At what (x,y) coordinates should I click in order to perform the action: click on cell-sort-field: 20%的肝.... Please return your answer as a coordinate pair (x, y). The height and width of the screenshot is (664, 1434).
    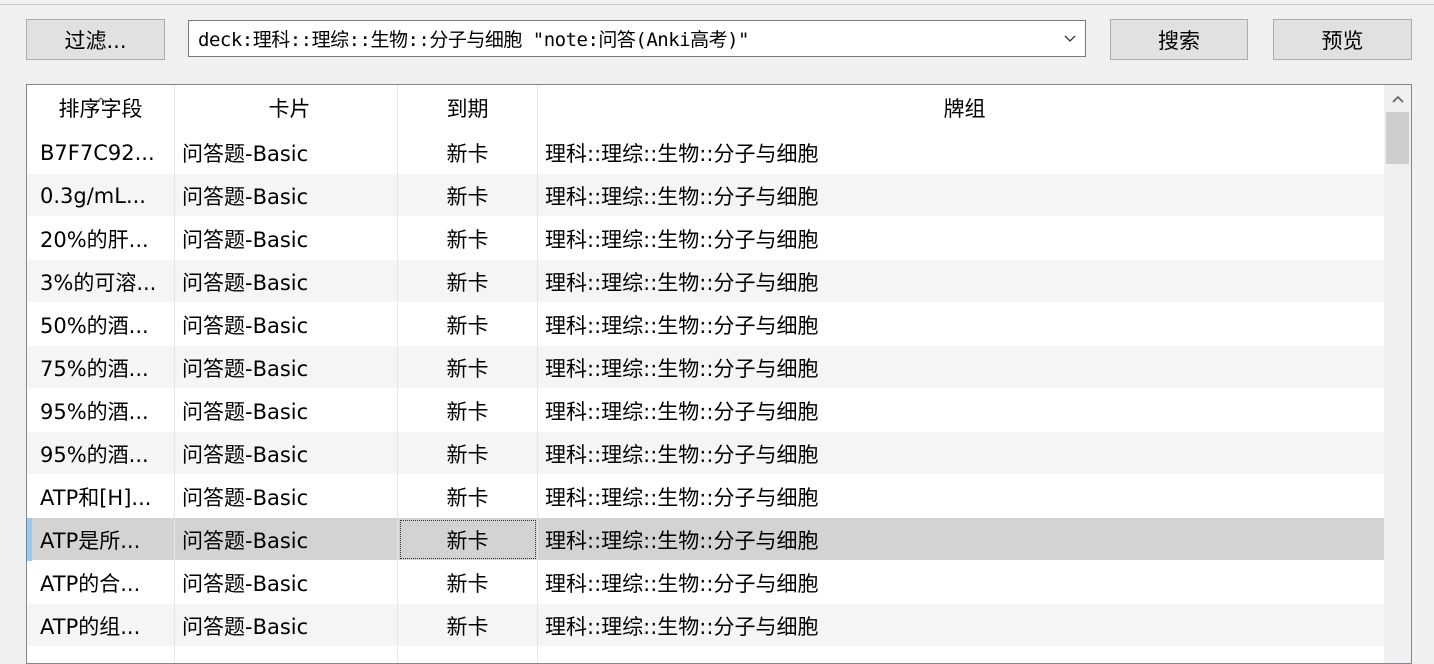
    Looking at the image, I should click on (101, 238).